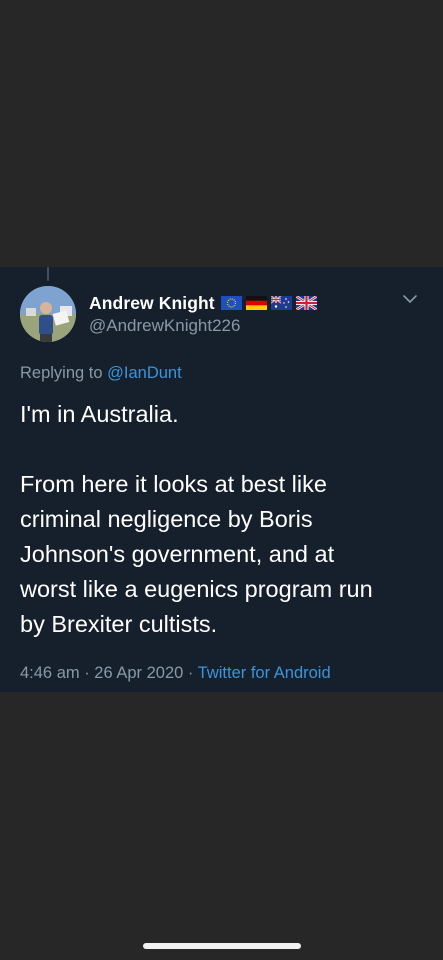  Describe the element at coordinates (306, 303) in the screenshot. I see `uk-flag-icon` at that location.